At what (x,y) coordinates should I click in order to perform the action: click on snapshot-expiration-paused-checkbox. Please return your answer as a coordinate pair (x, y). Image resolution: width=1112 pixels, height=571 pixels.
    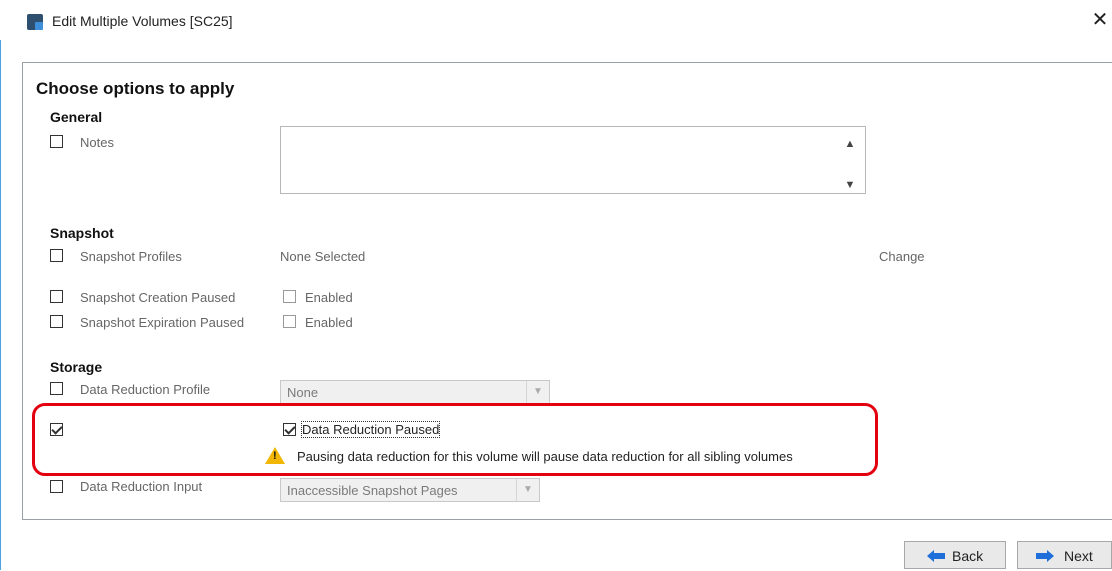
    Looking at the image, I should click on (56, 321).